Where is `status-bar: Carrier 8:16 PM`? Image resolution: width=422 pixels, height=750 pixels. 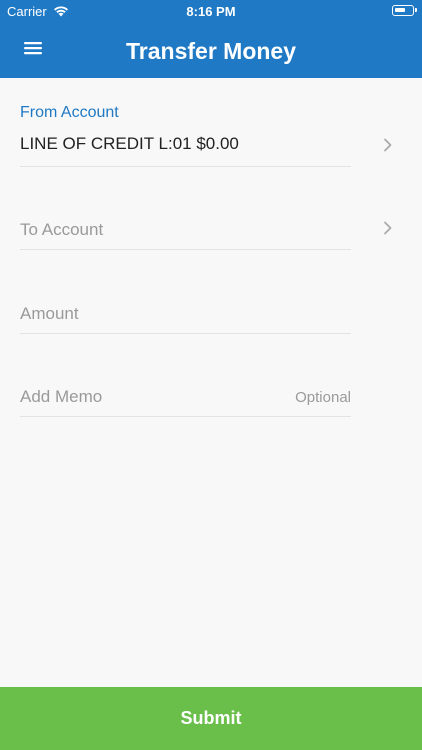
status-bar: Carrier 8:16 PM is located at coordinates (211, 11).